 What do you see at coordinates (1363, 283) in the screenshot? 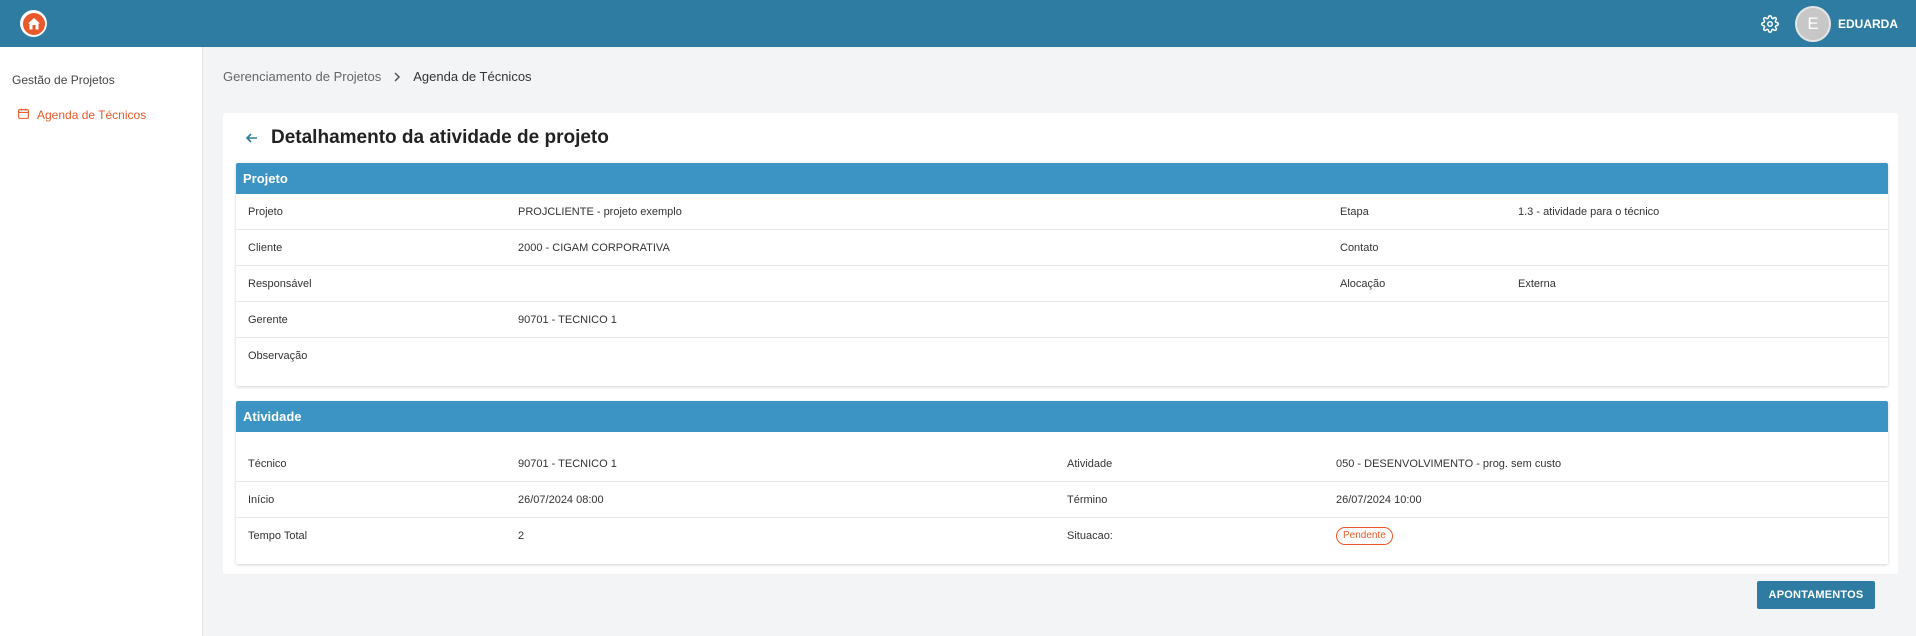
I see `field-label: Alocação` at bounding box center [1363, 283].